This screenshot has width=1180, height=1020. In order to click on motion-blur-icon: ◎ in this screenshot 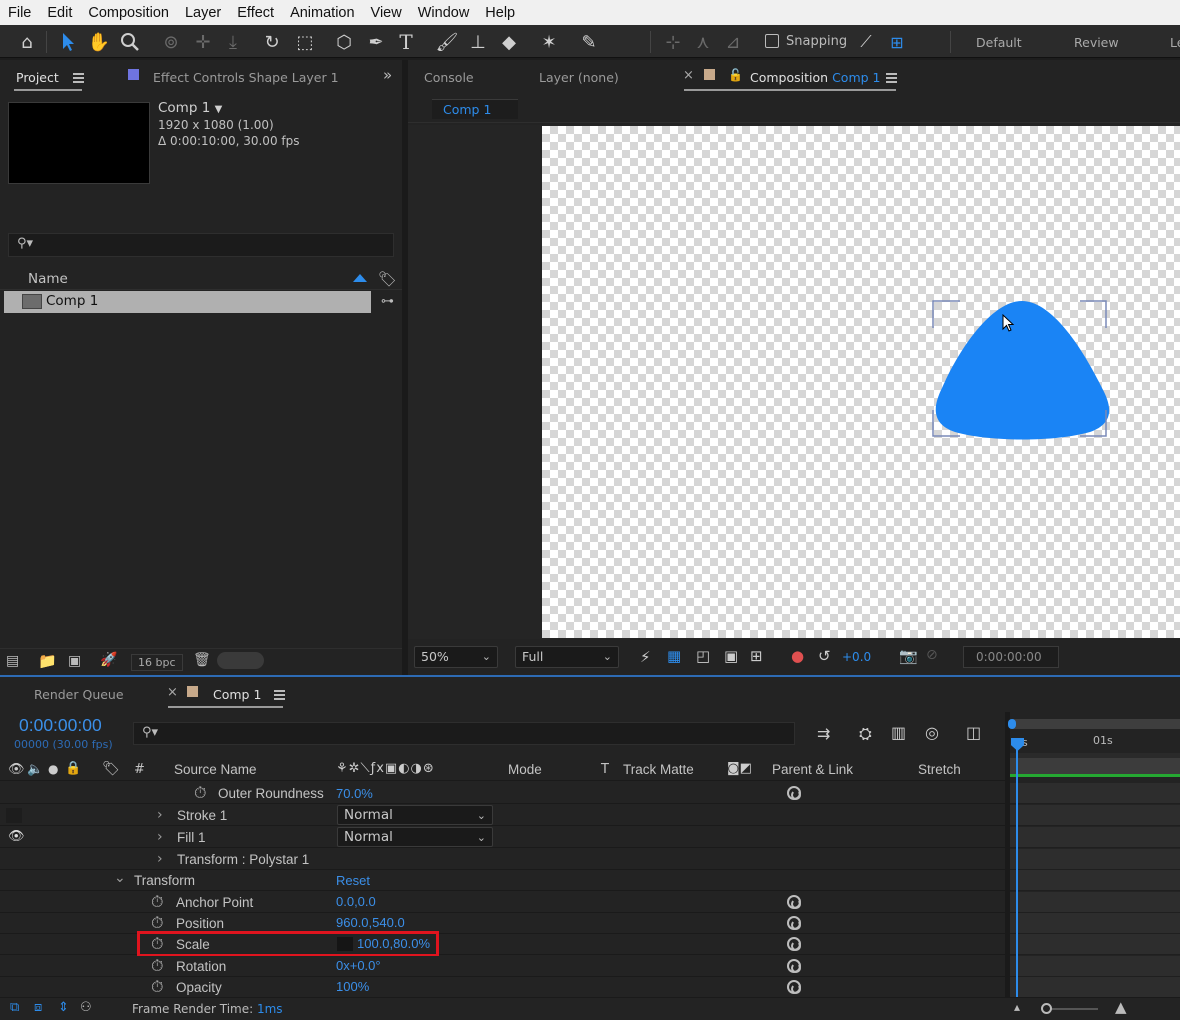, I will do `click(932, 732)`.